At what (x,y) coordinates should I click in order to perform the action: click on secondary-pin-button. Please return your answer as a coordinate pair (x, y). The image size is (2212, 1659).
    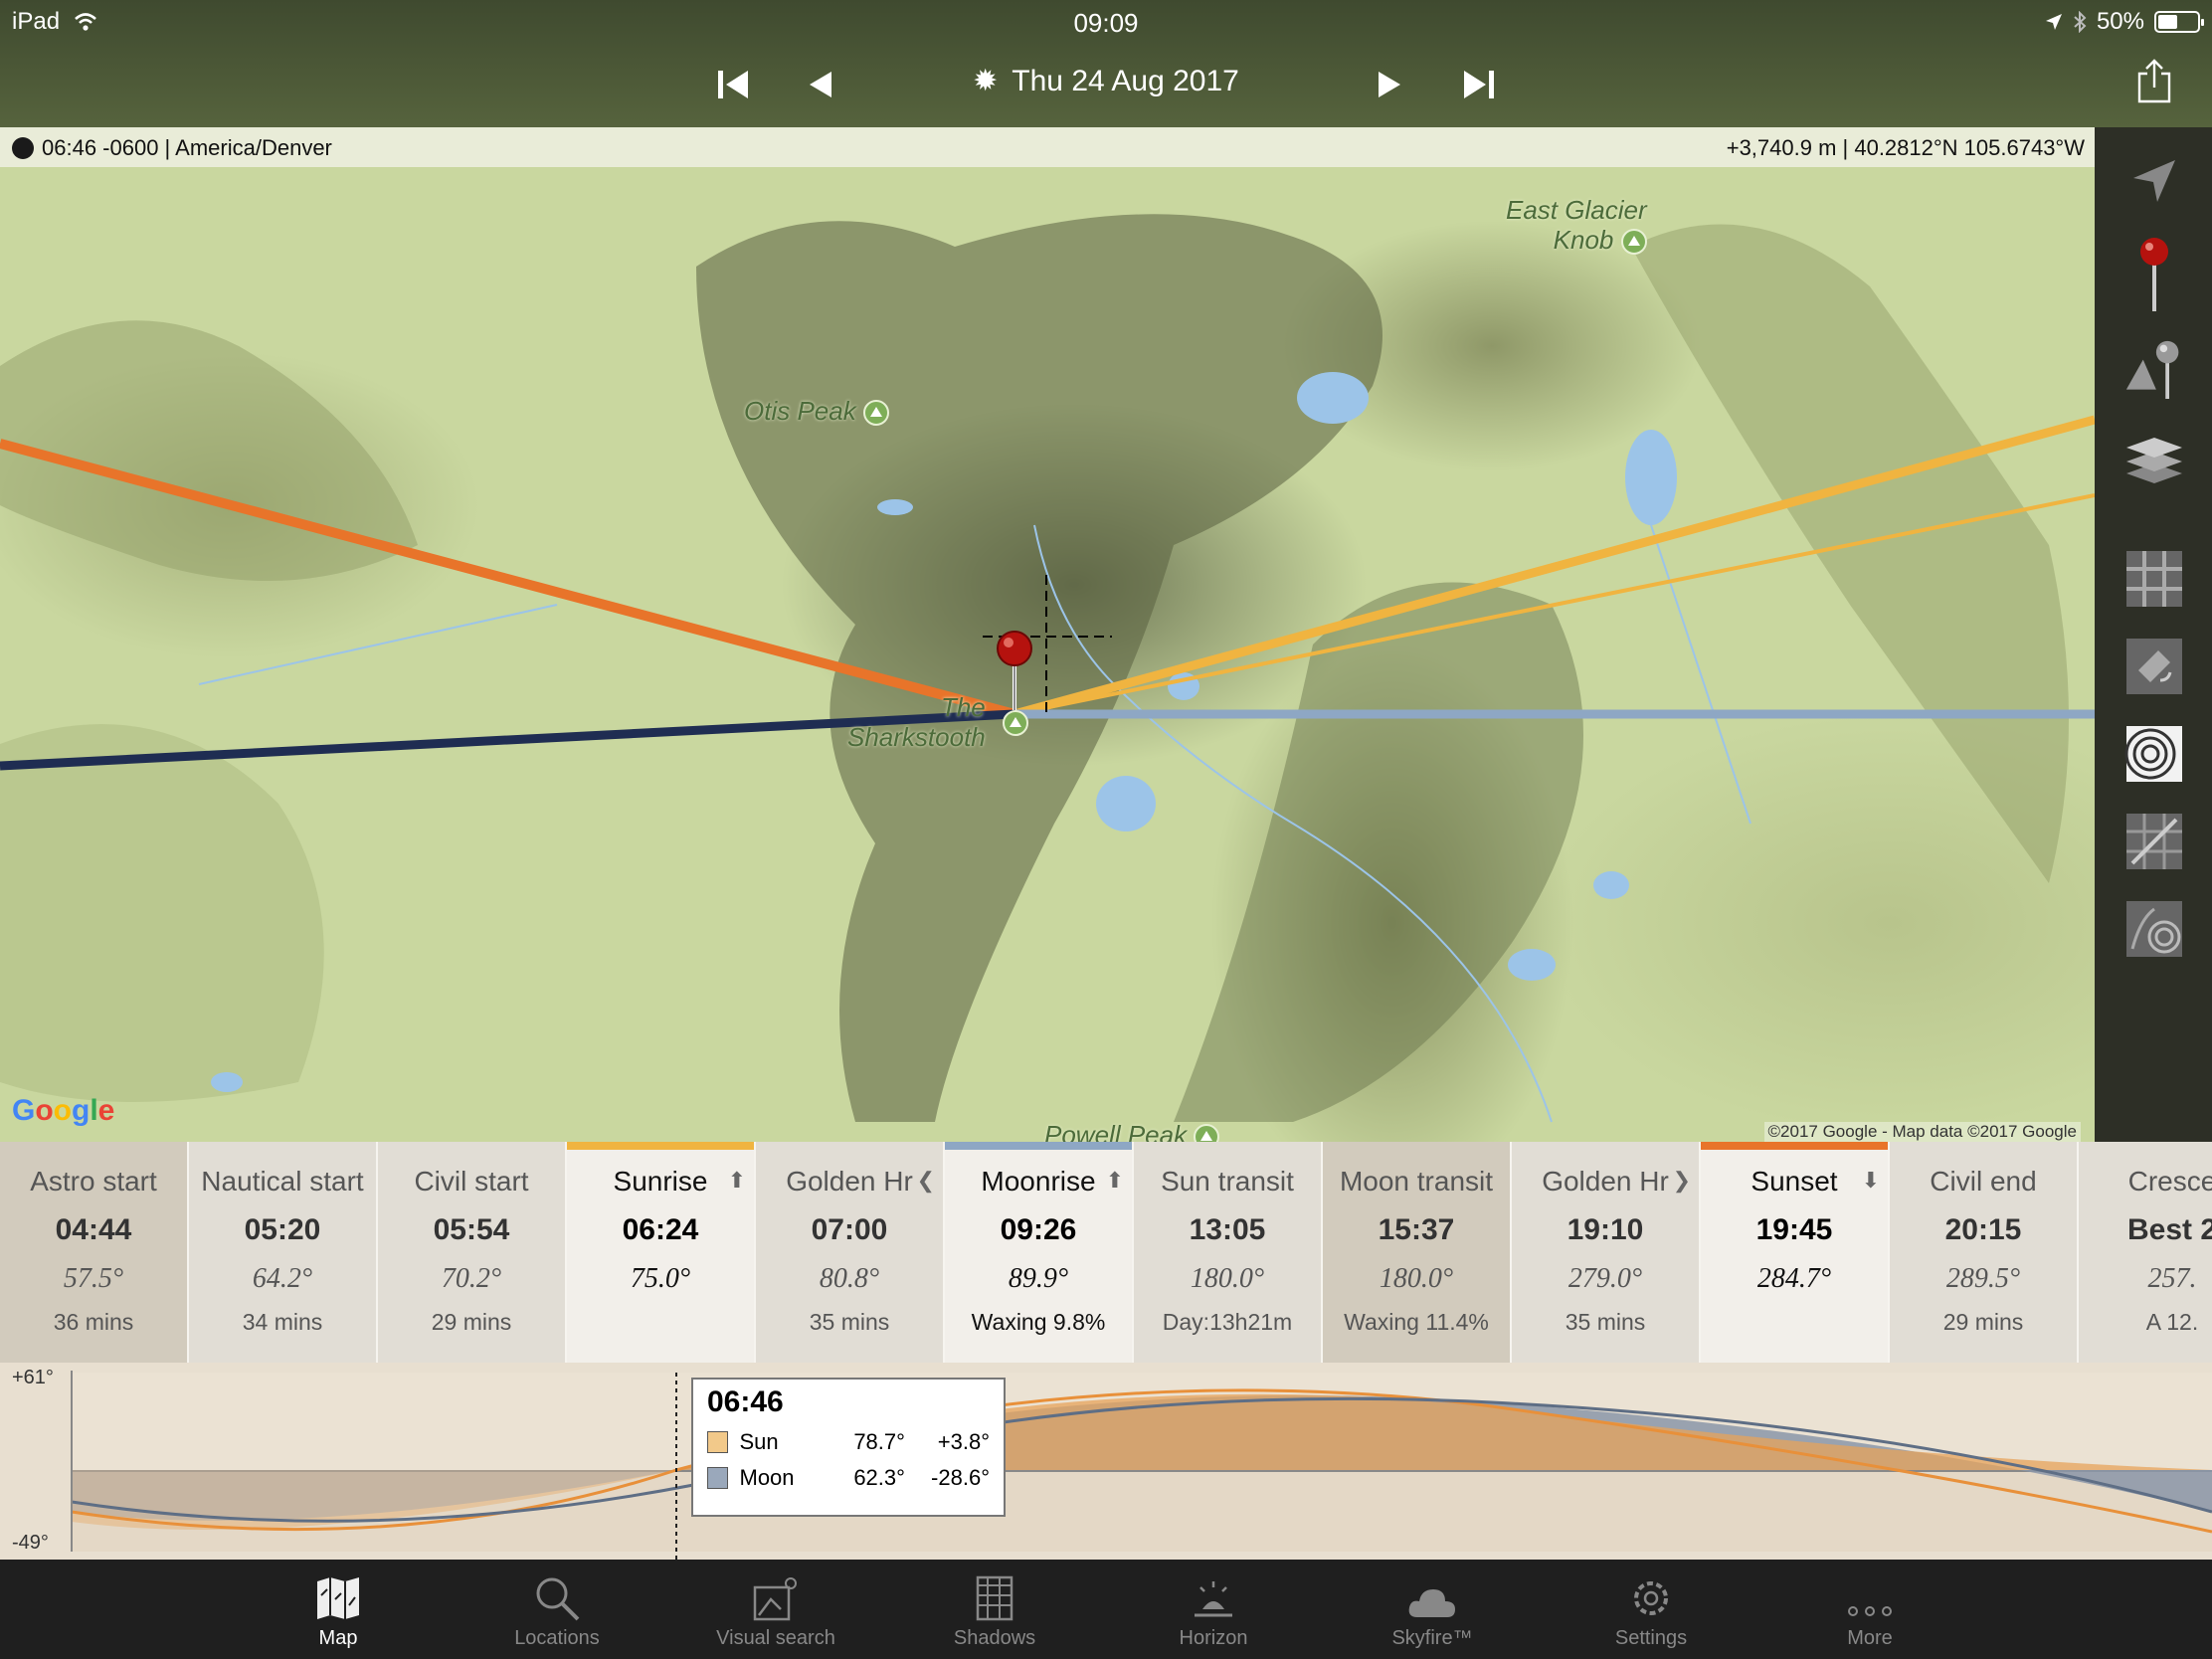
    Looking at the image, I should click on (2154, 369).